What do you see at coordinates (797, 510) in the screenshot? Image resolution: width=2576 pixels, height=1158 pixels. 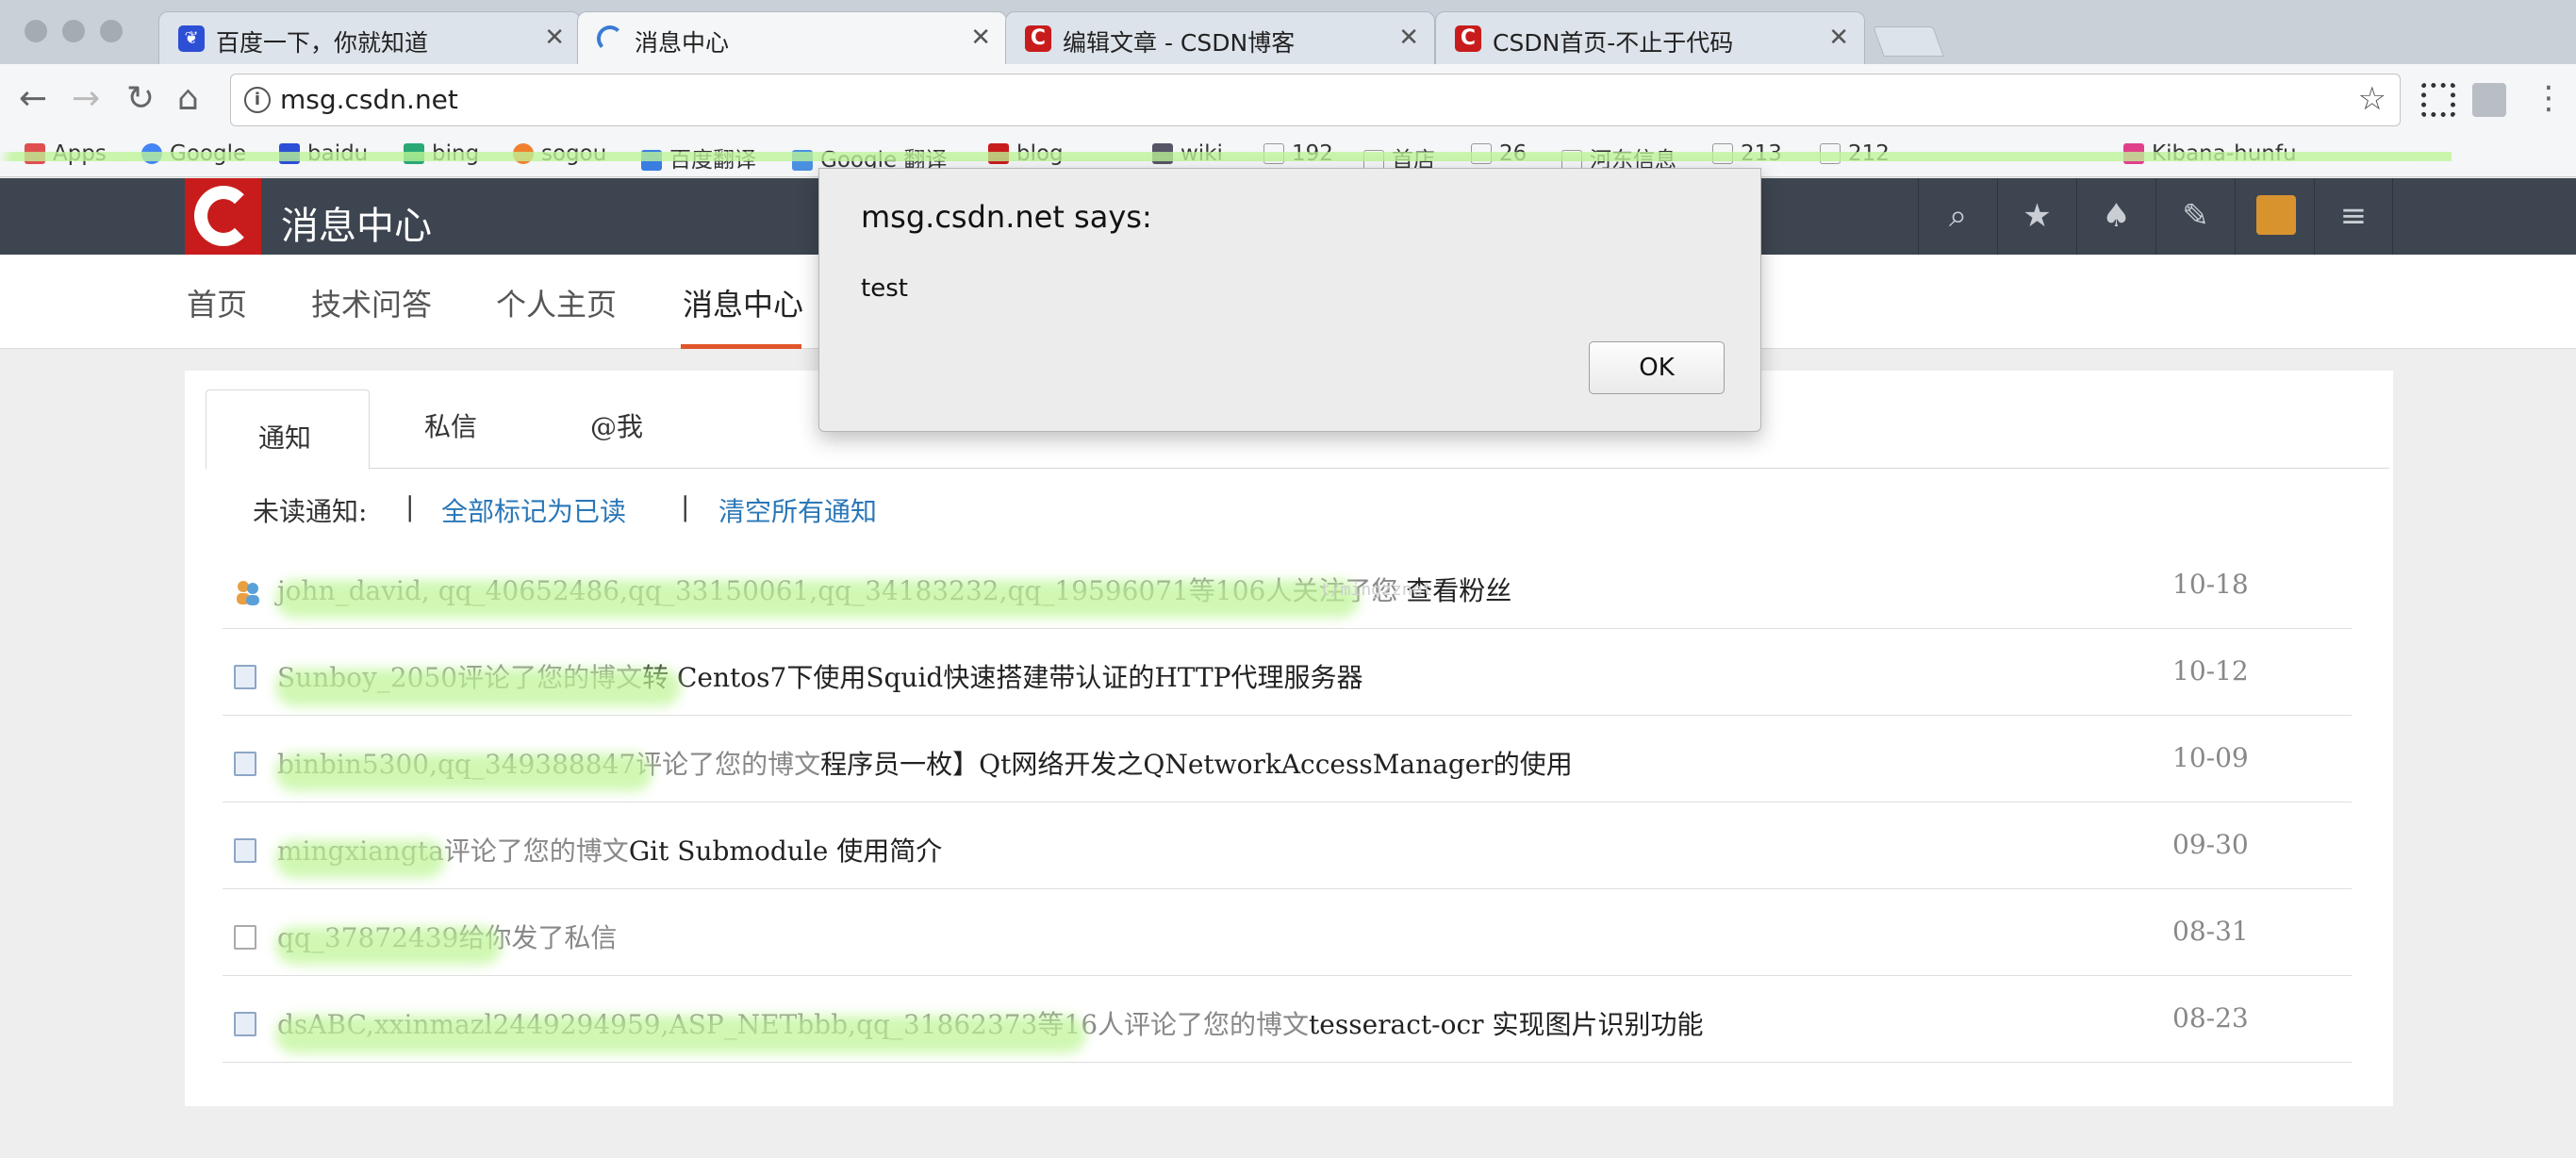 I see `clear-all-link: 清空所有通知` at bounding box center [797, 510].